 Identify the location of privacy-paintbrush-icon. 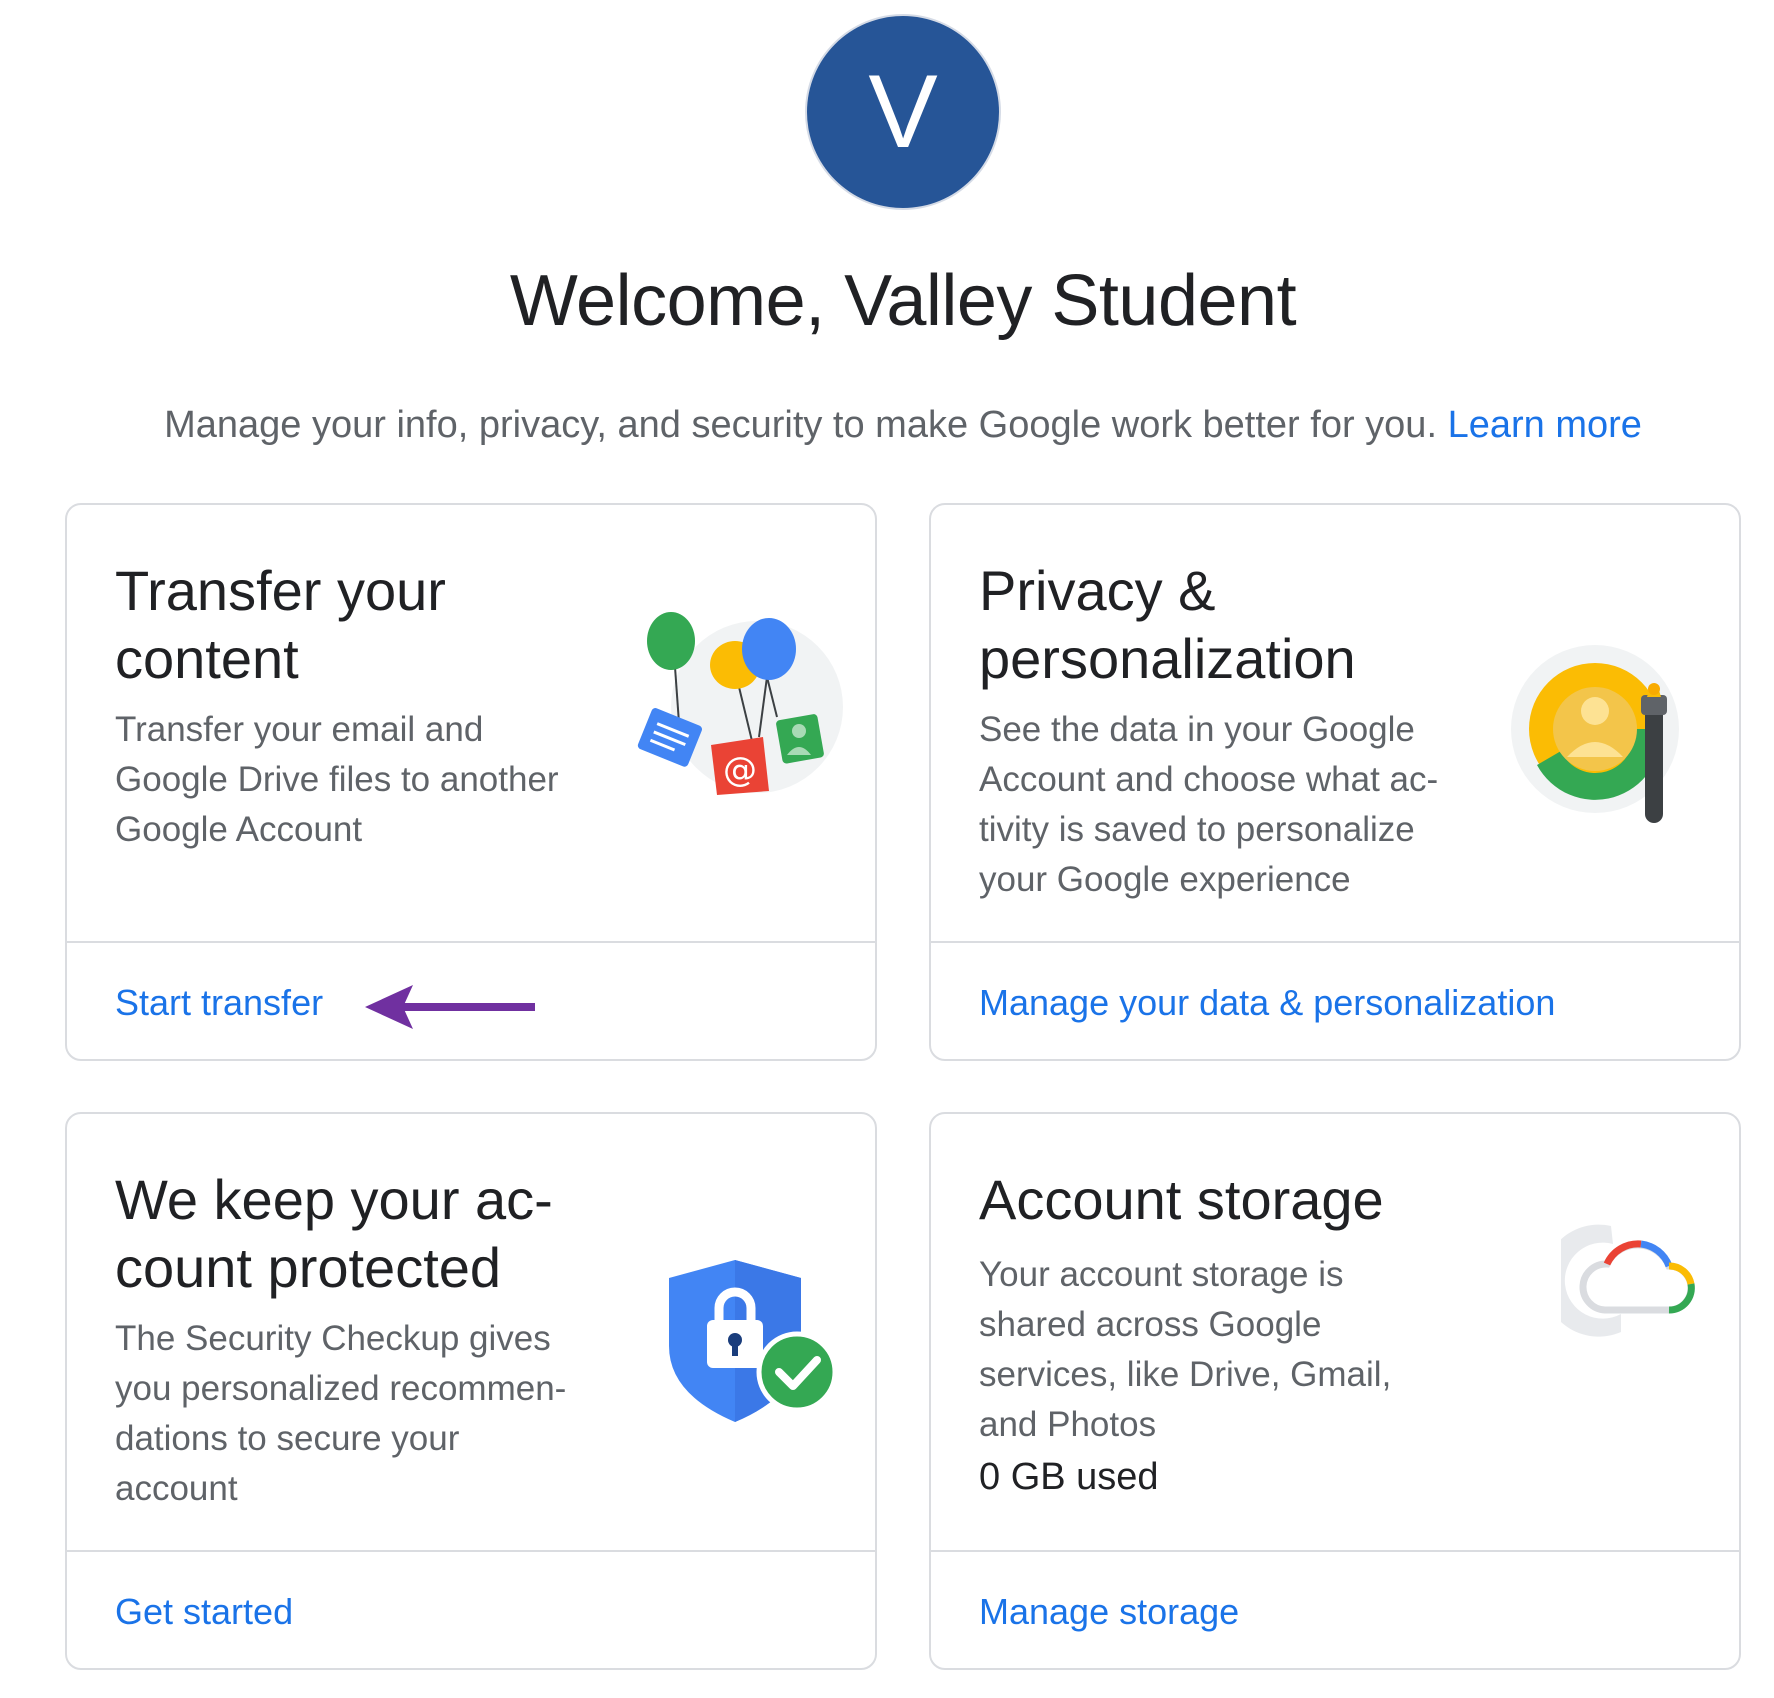
(1595, 734).